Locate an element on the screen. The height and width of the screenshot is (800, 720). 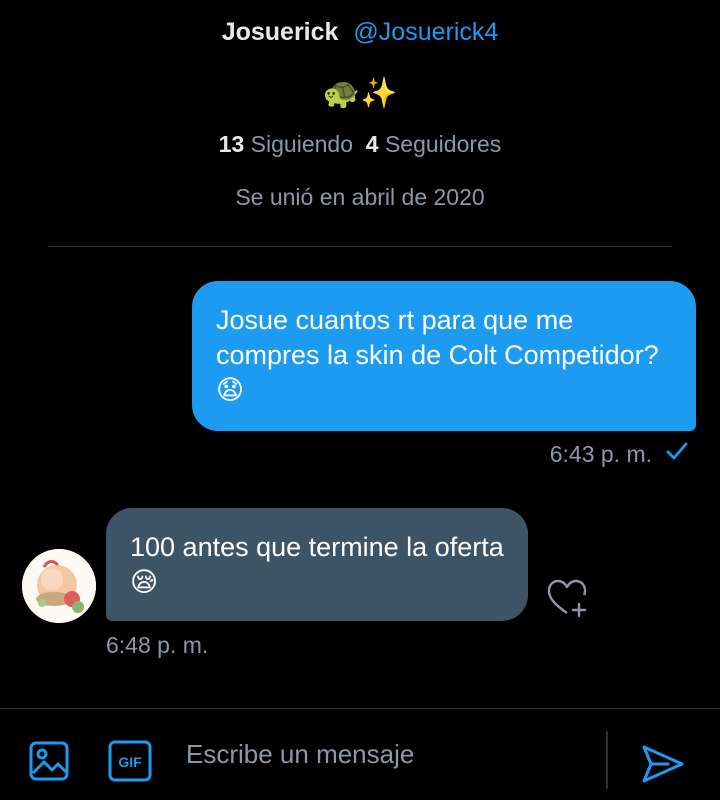
avatar is located at coordinates (59, 586).